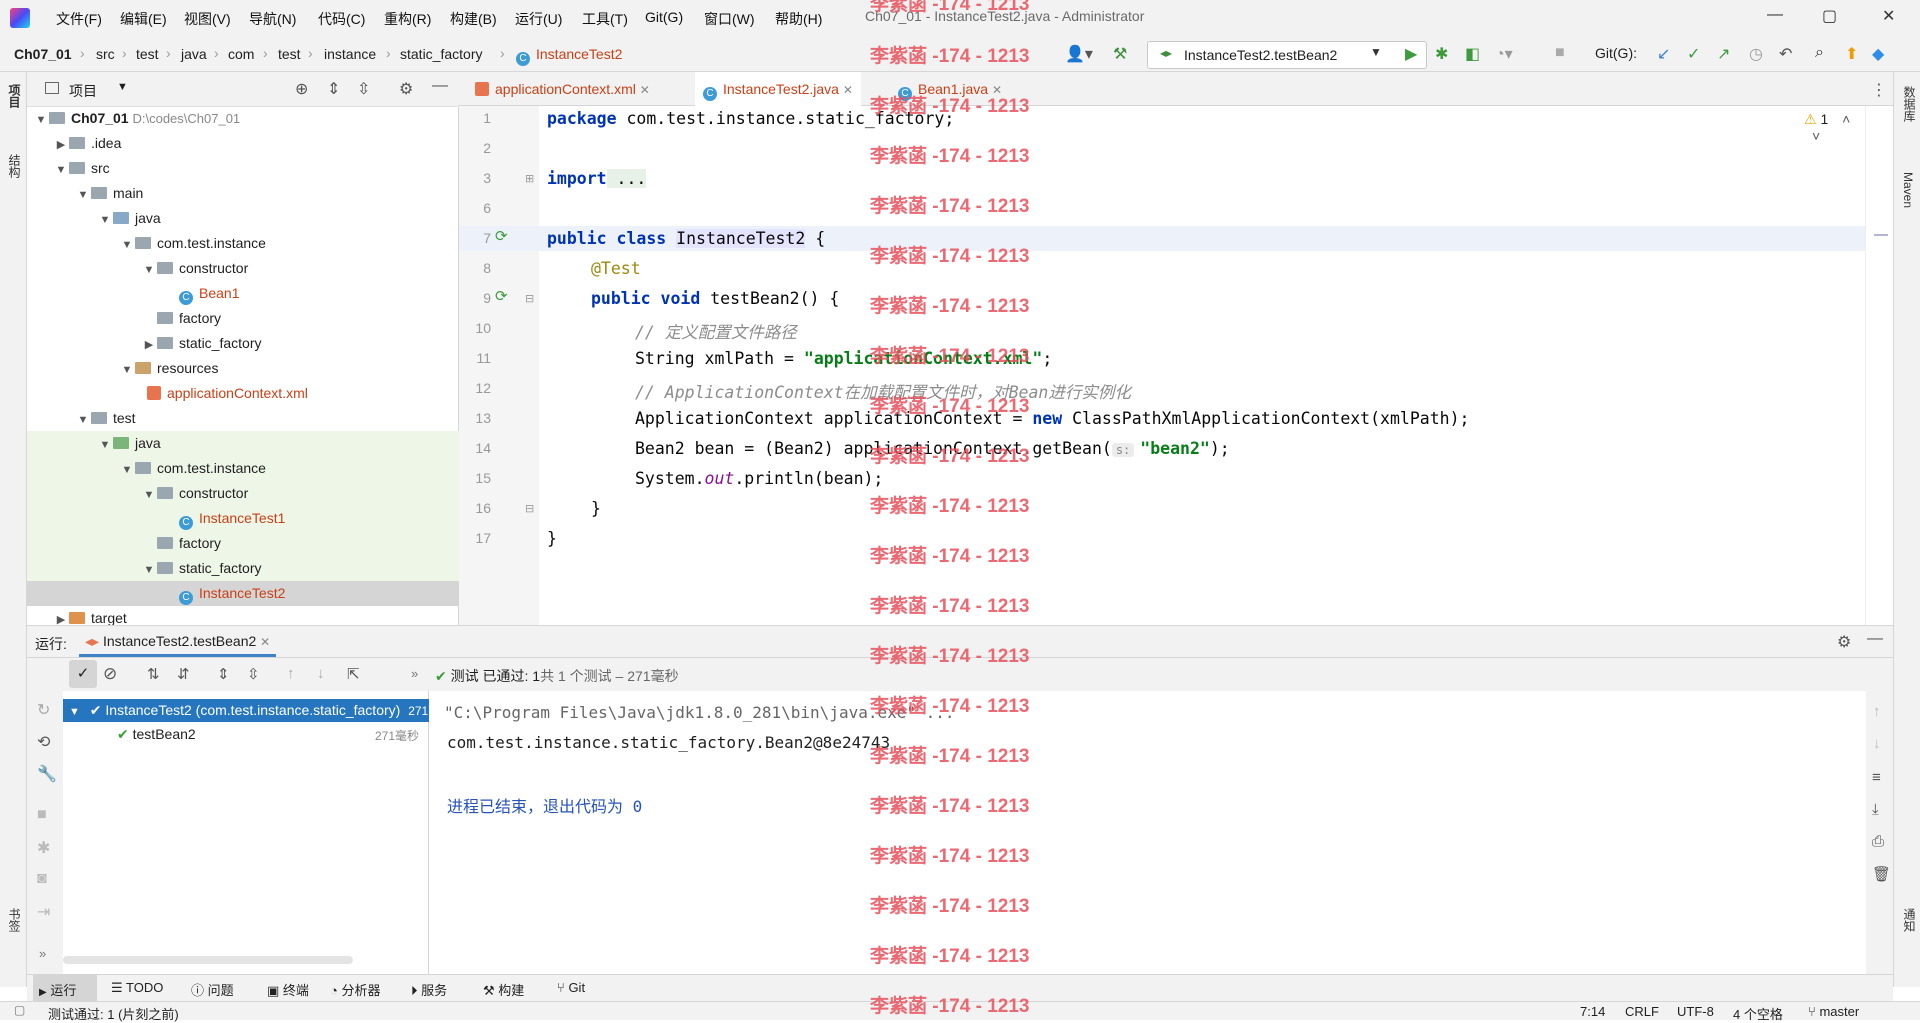 The width and height of the screenshot is (1920, 1023). Describe the element at coordinates (14, 96) in the screenshot. I see `project-tool-button: 项目` at that location.